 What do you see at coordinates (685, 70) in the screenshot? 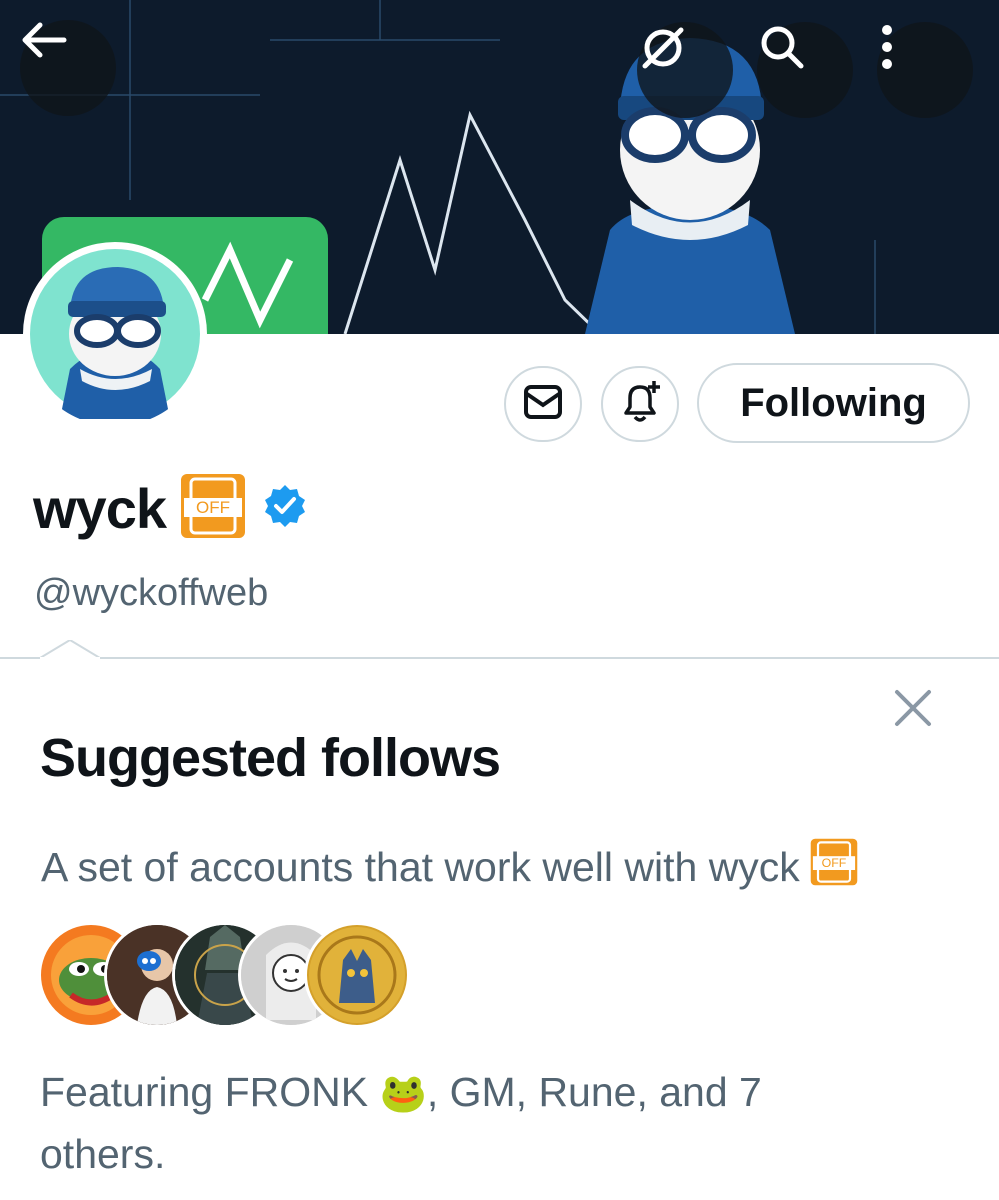
I see `nostr-button` at bounding box center [685, 70].